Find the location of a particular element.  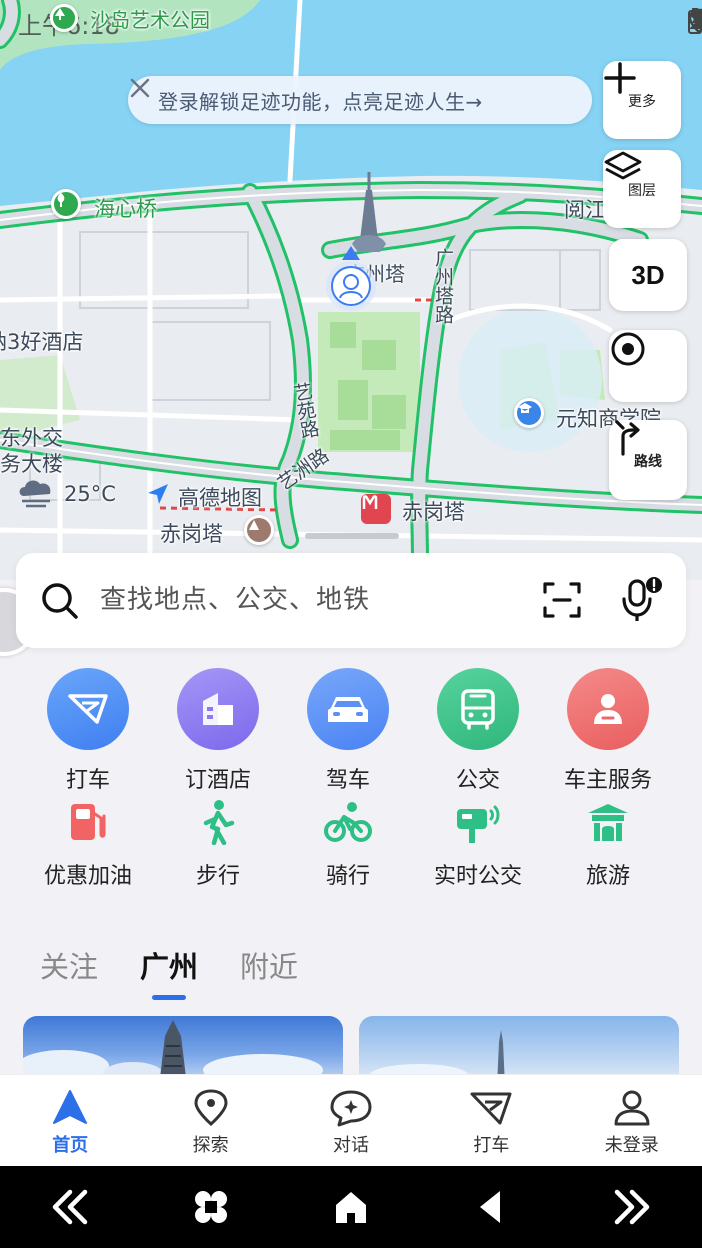

nav-profile: 未登录 is located at coordinates (632, 1120).